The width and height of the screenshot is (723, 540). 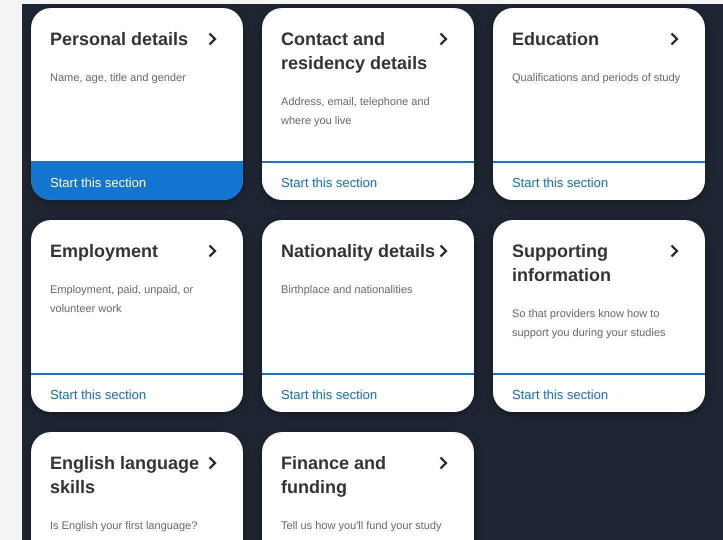 What do you see at coordinates (589, 324) in the screenshot?
I see `card-description: So that providers know how to support you during your studies` at bounding box center [589, 324].